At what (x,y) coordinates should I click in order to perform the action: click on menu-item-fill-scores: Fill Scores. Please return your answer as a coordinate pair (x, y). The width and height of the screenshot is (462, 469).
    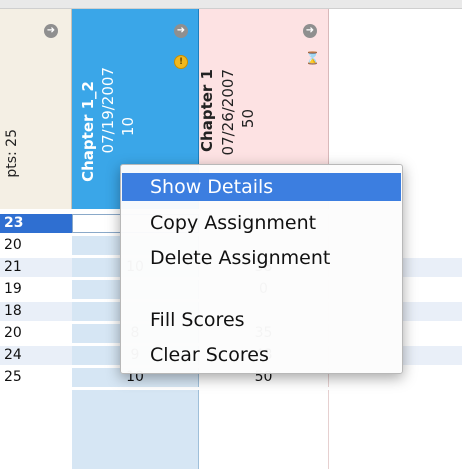
    Looking at the image, I should click on (261, 320).